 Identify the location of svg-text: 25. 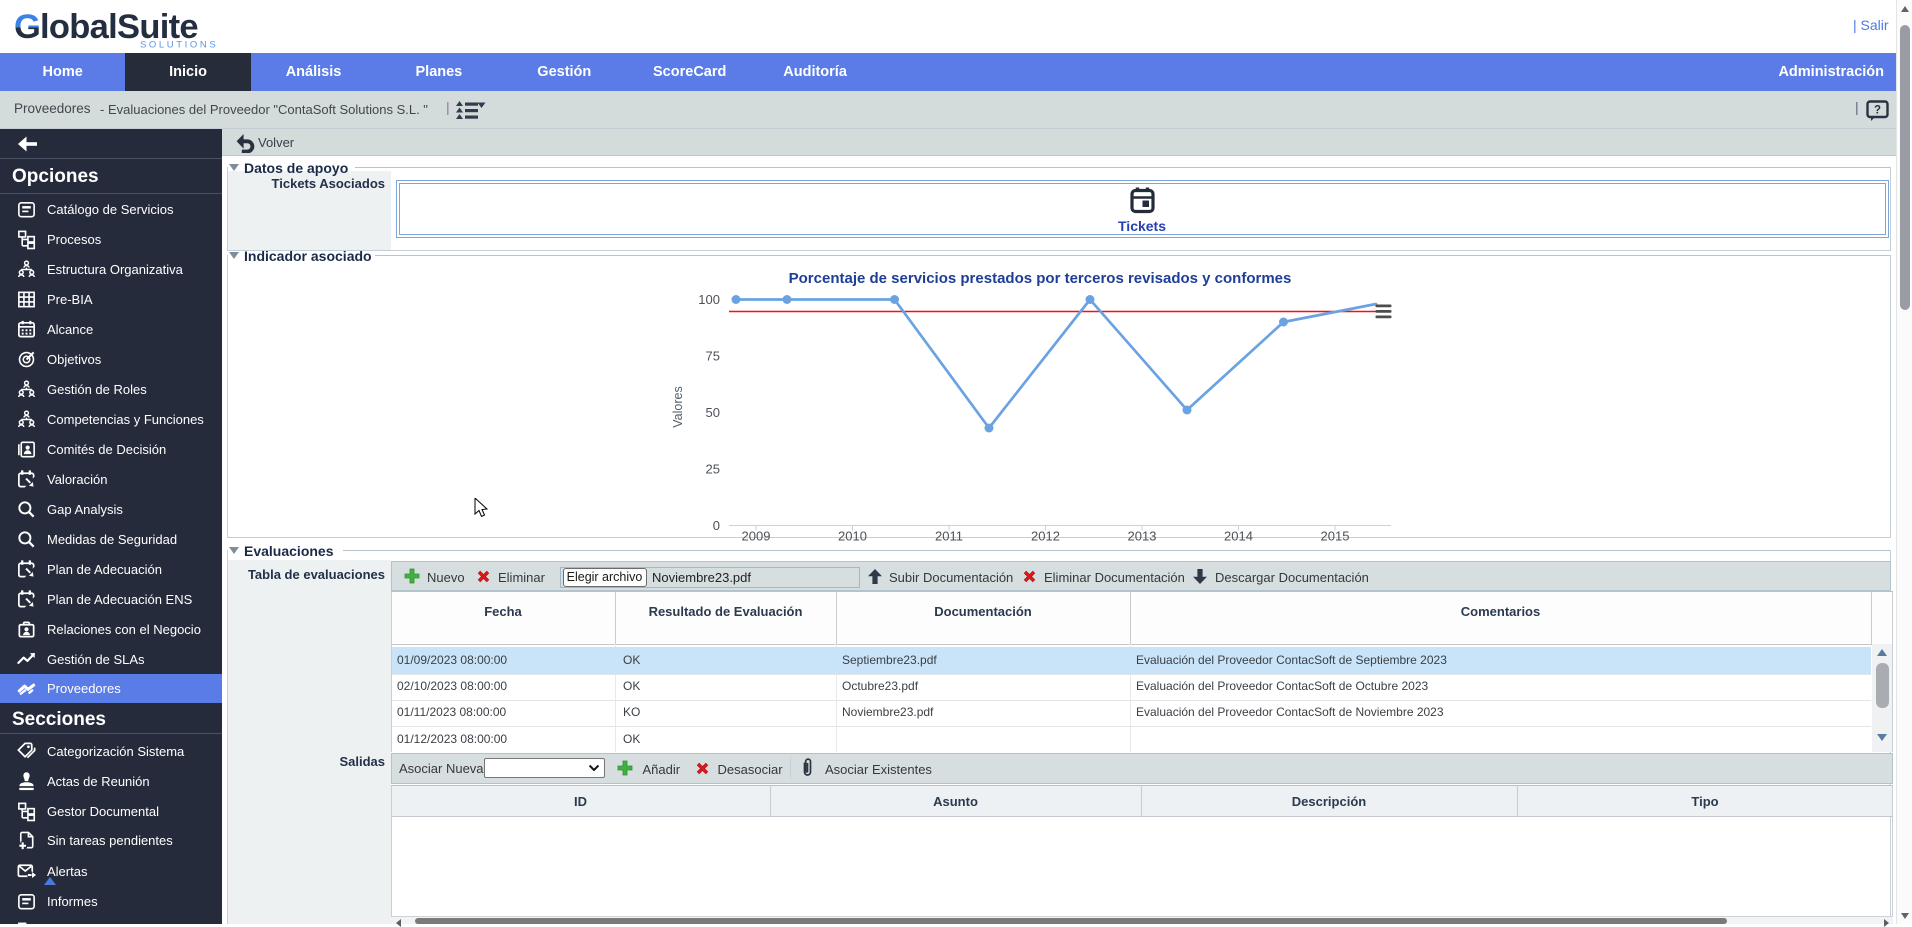
(713, 469).